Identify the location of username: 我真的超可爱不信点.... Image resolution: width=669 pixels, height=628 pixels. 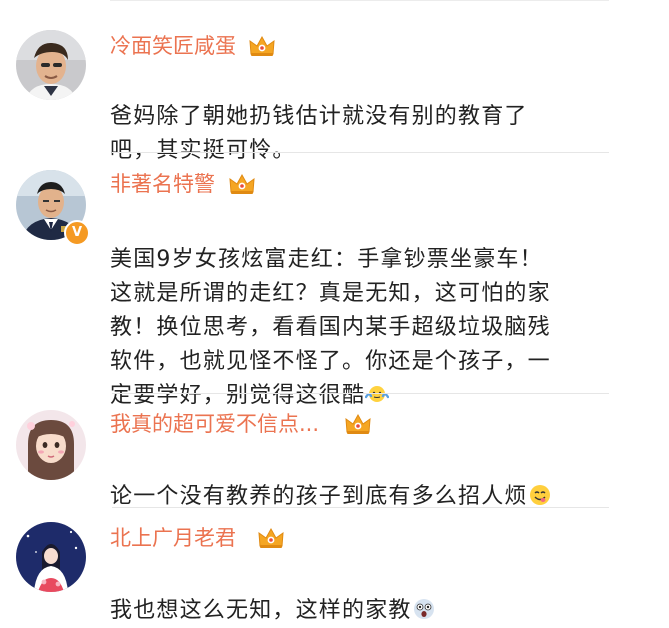
(214, 424).